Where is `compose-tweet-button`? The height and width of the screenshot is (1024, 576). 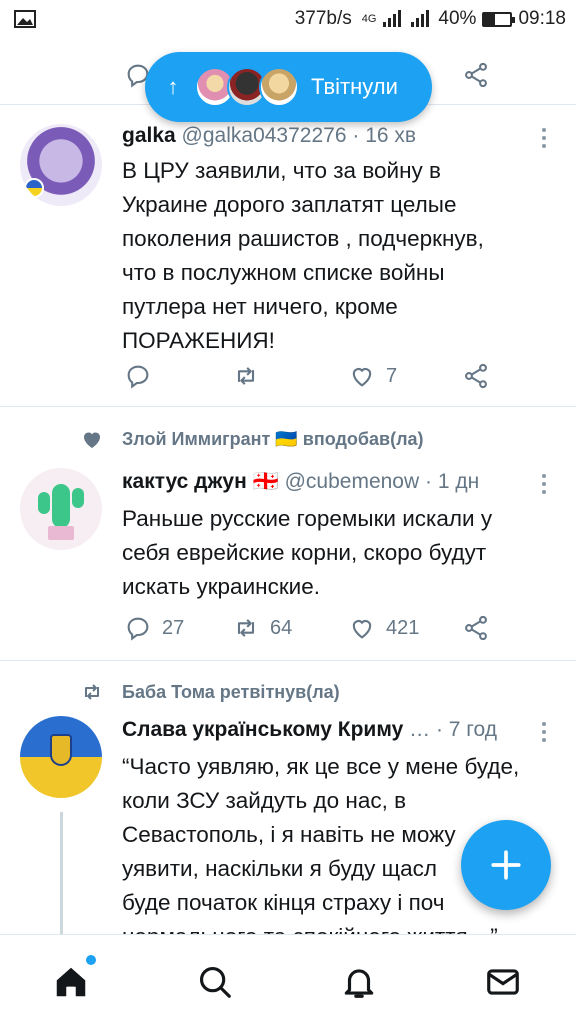
compose-tweet-button is located at coordinates (506, 865).